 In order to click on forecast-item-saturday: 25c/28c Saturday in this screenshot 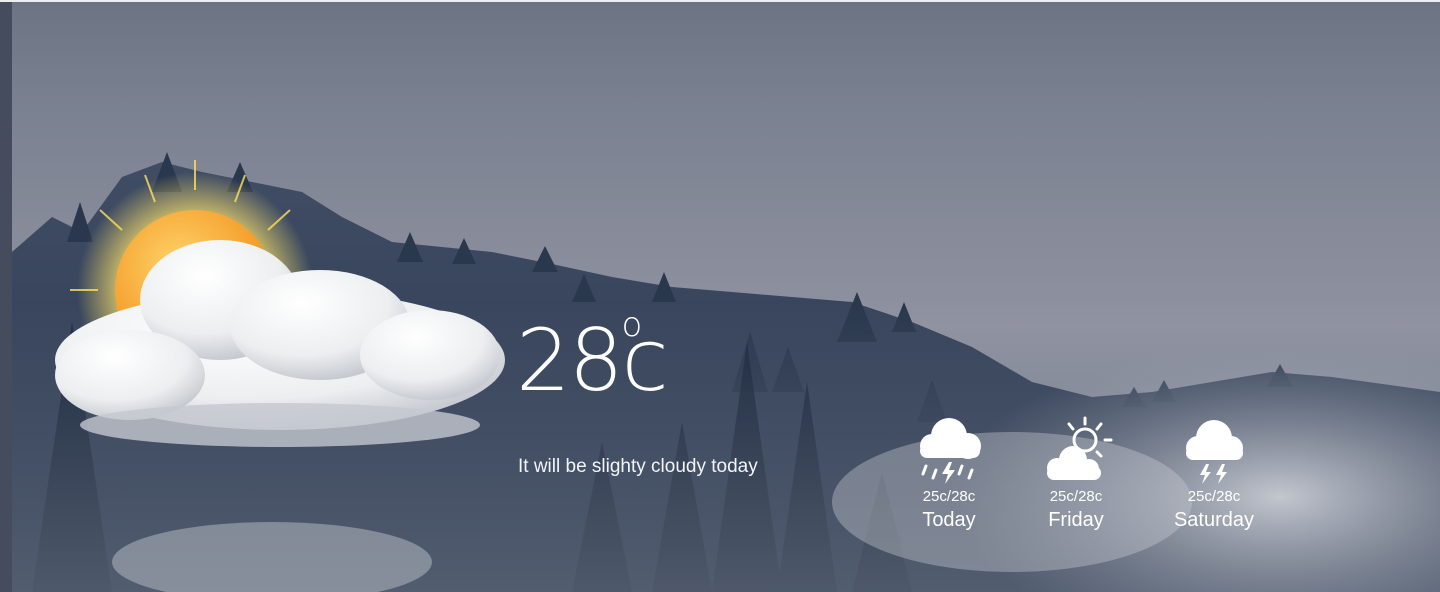, I will do `click(1214, 473)`.